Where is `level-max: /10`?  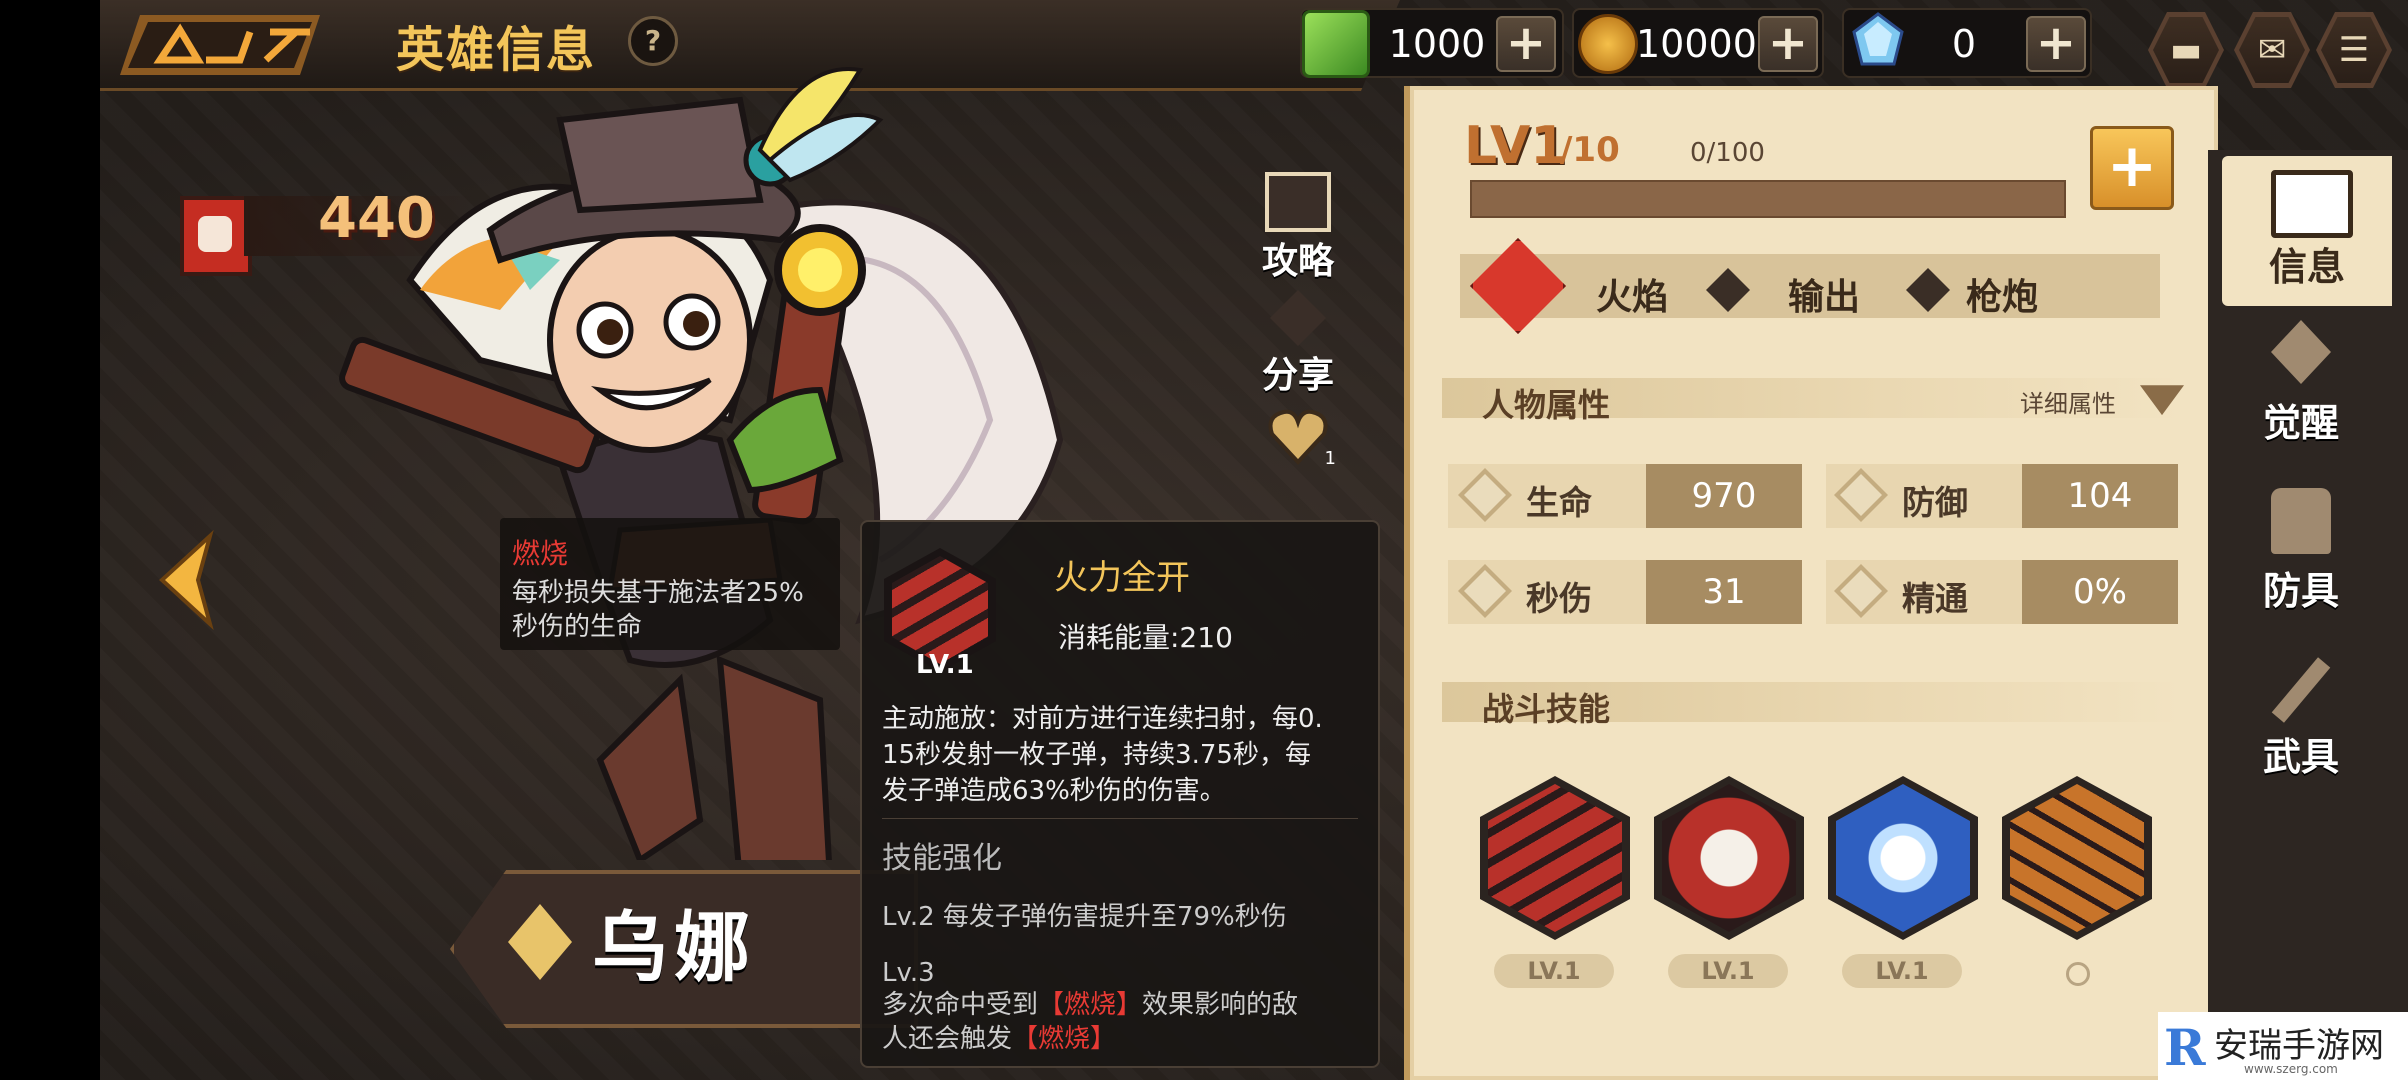 level-max: /10 is located at coordinates (1590, 150).